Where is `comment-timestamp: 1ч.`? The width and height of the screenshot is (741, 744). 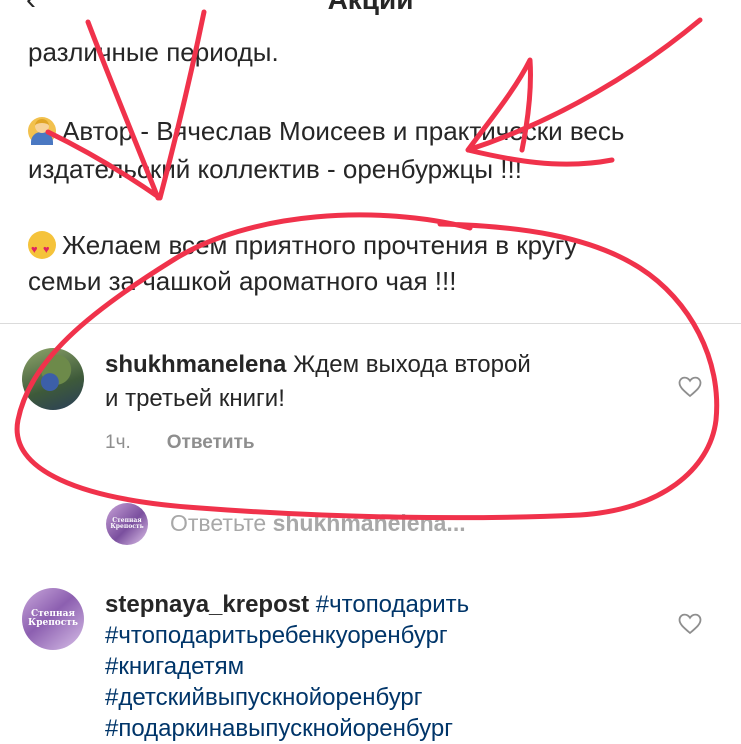 comment-timestamp: 1ч. is located at coordinates (118, 442).